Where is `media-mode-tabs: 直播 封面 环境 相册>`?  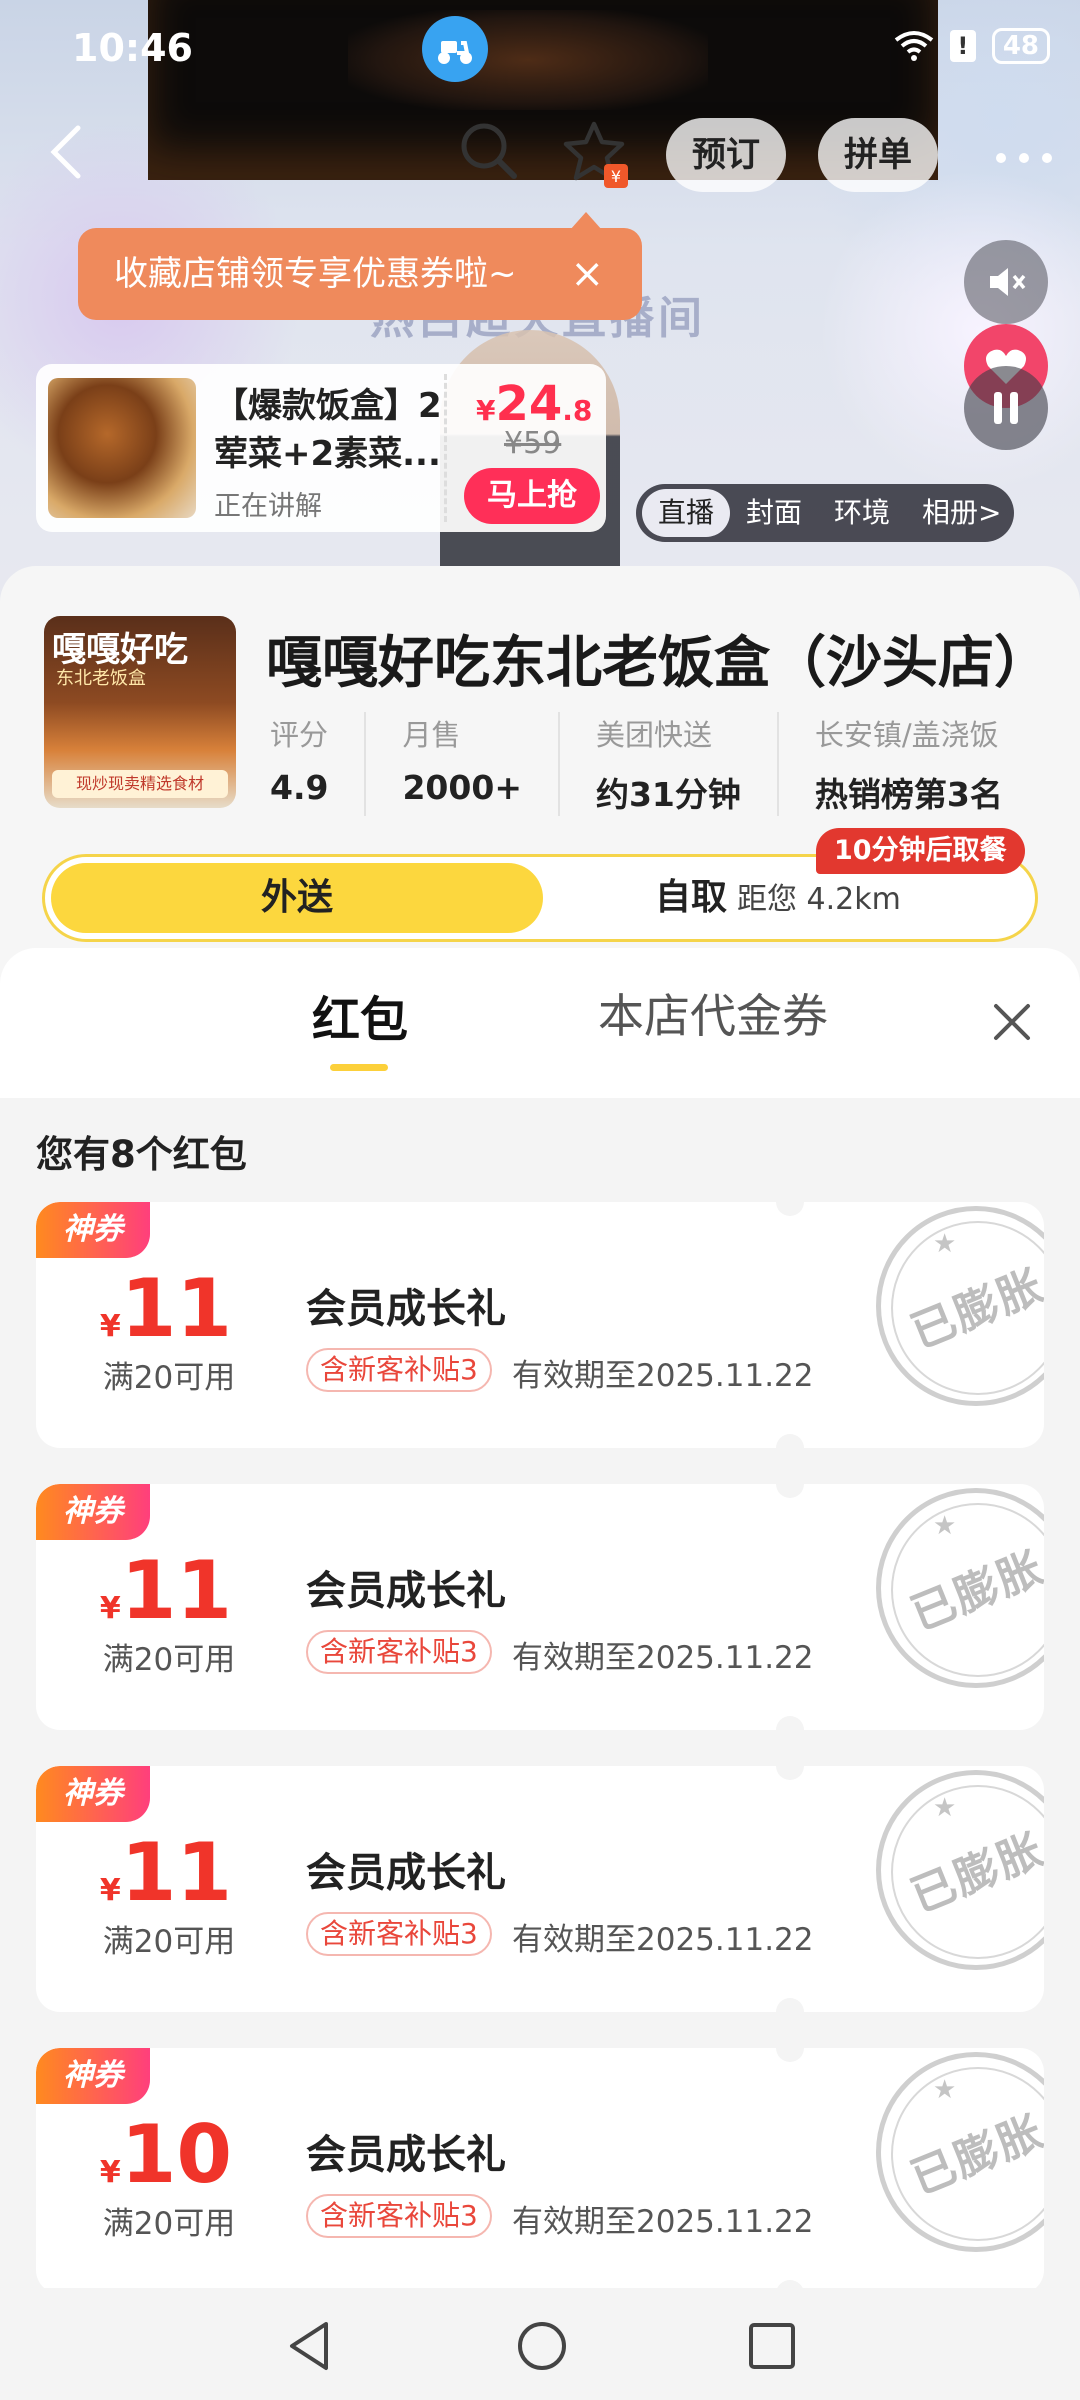
media-mode-tabs: 直播 封面 环境 相册> is located at coordinates (825, 513).